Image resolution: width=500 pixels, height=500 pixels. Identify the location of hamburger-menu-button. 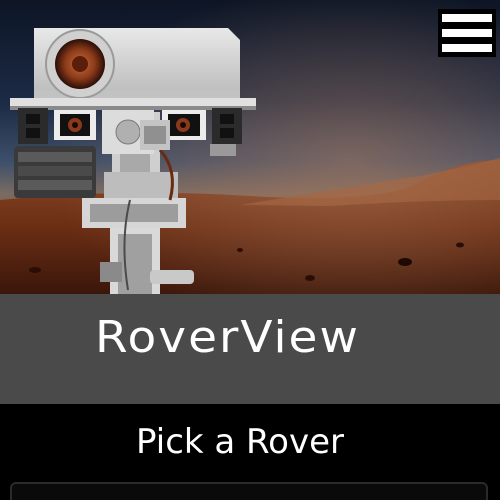
(467, 33).